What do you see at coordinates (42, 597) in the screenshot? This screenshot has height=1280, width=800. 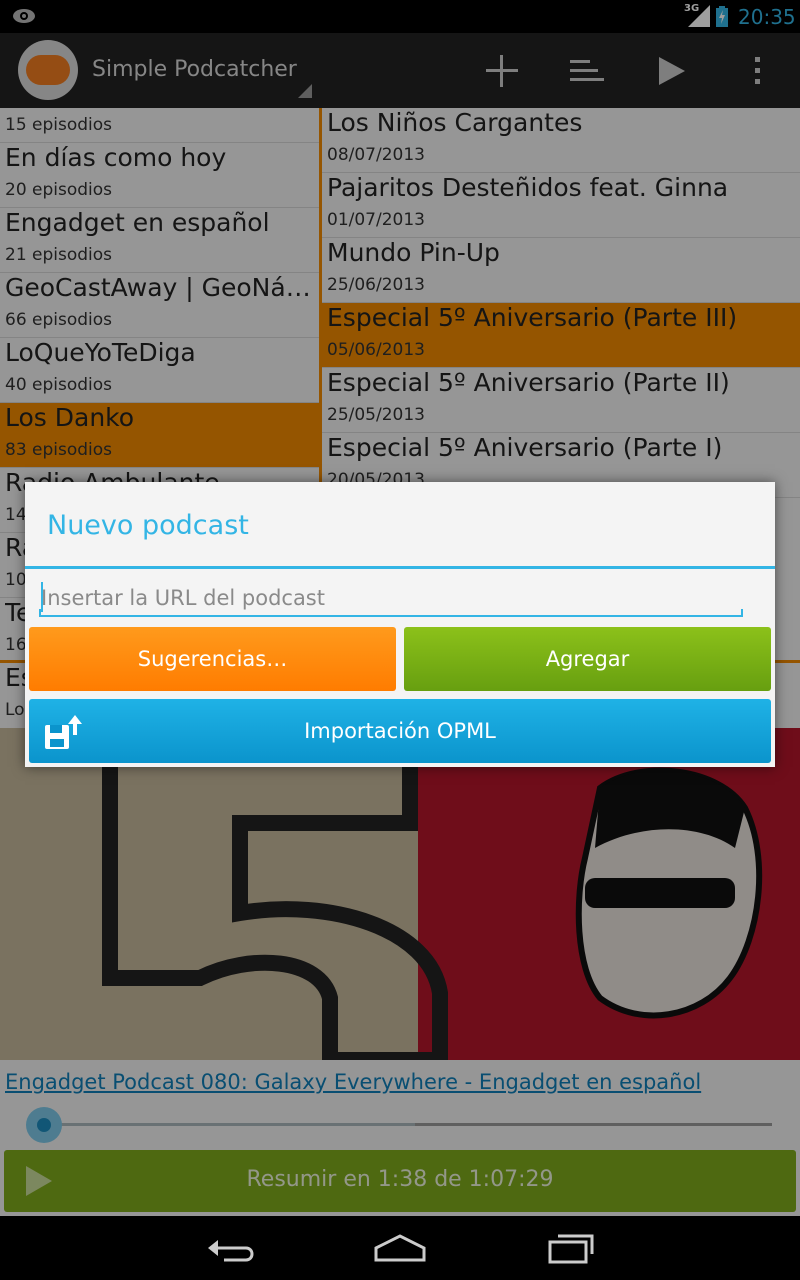 I see `text-cursor` at bounding box center [42, 597].